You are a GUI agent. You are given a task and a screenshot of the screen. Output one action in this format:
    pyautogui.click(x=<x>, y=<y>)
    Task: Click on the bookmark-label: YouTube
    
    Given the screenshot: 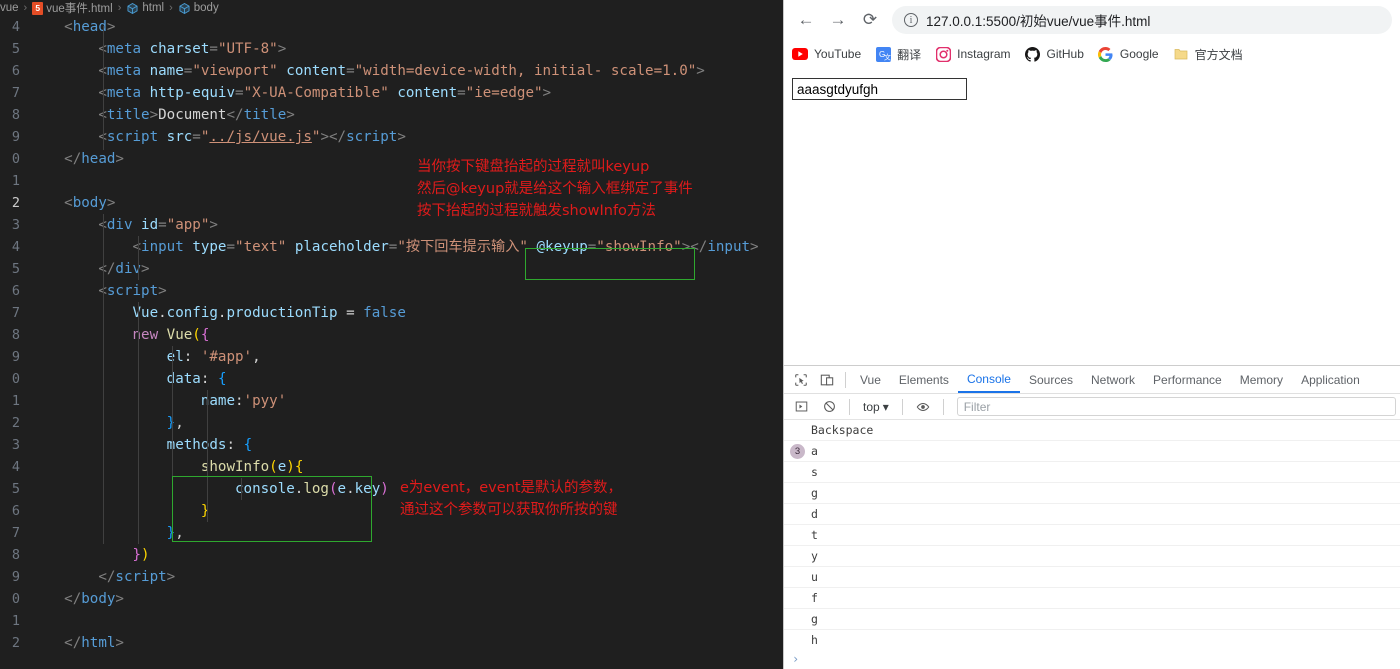 What is the action you would take?
    pyautogui.click(x=838, y=54)
    